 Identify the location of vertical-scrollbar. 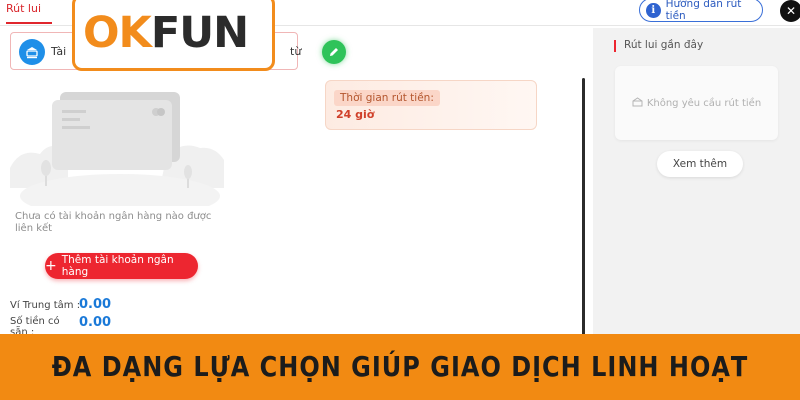
(583, 208).